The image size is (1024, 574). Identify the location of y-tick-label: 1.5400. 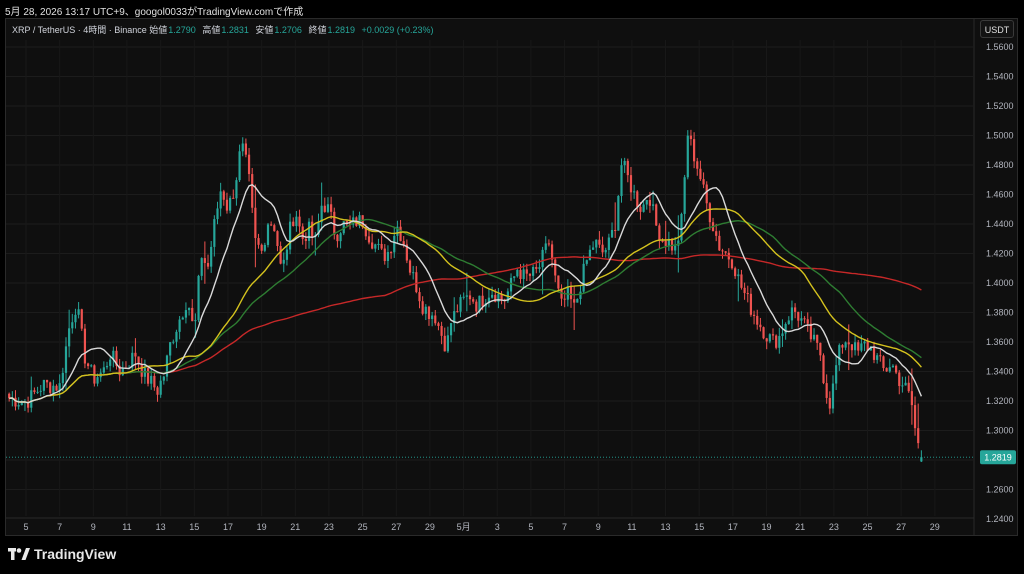
(1000, 77).